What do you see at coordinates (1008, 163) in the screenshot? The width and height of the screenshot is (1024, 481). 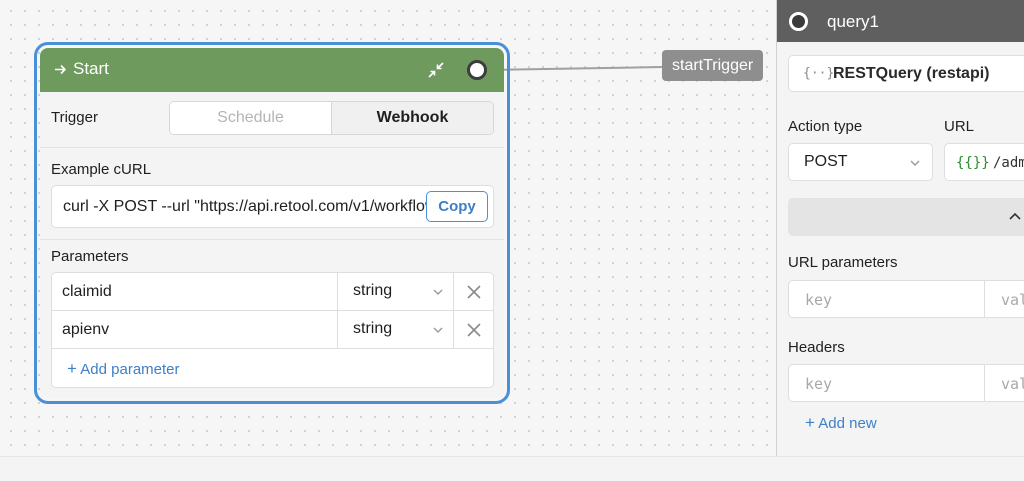 I see `url-input-value: /adm` at bounding box center [1008, 163].